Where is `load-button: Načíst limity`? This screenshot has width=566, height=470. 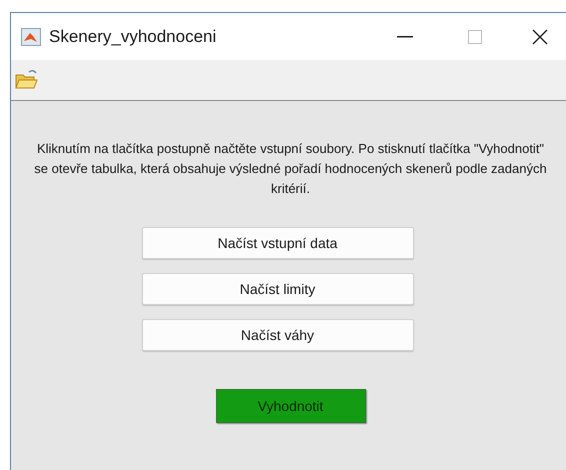 load-button: Načíst limity is located at coordinates (278, 289).